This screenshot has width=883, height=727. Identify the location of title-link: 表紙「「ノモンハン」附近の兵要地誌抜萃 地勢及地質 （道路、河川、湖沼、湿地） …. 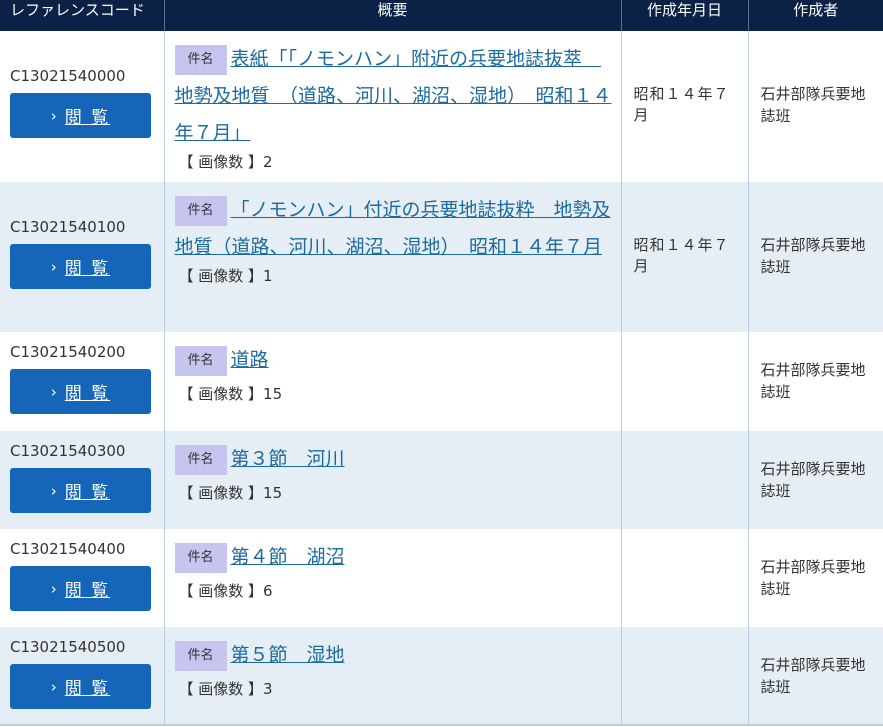
(393, 96).